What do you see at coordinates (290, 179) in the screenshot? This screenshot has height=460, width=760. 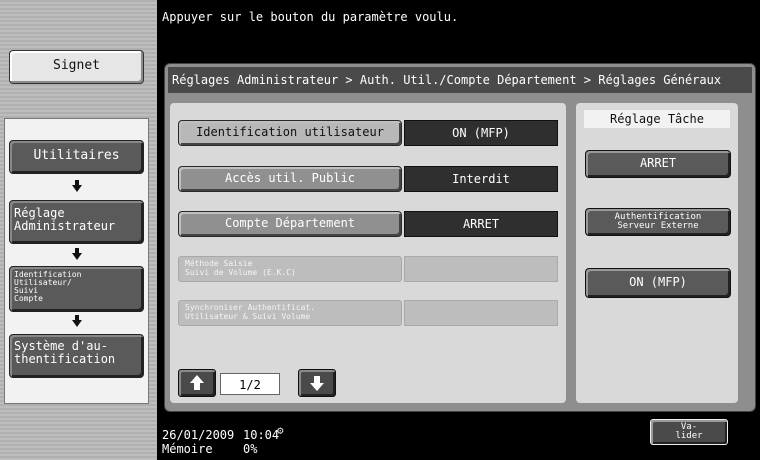 I see `acces-util-public-button: Accès util. Public` at bounding box center [290, 179].